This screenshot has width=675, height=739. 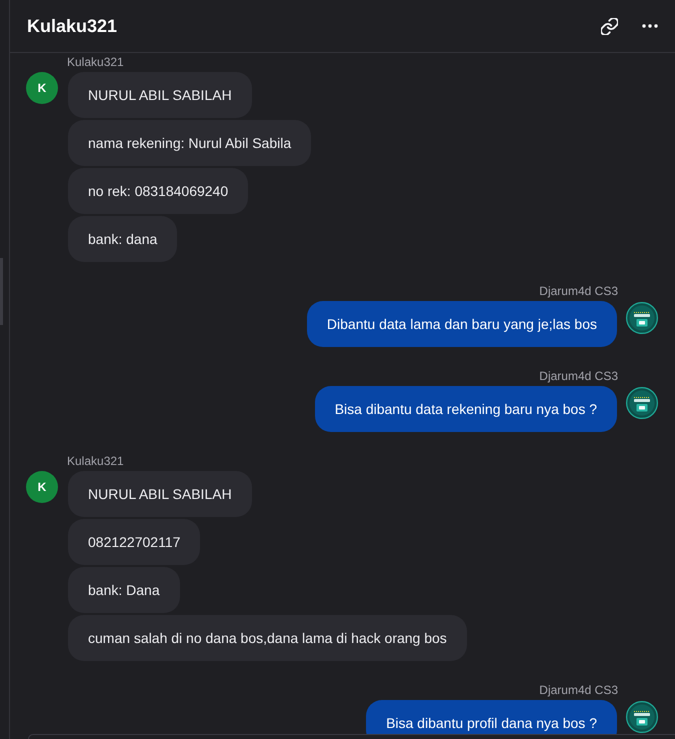 What do you see at coordinates (158, 191) in the screenshot?
I see `message-bubble: no rek: 083184069240` at bounding box center [158, 191].